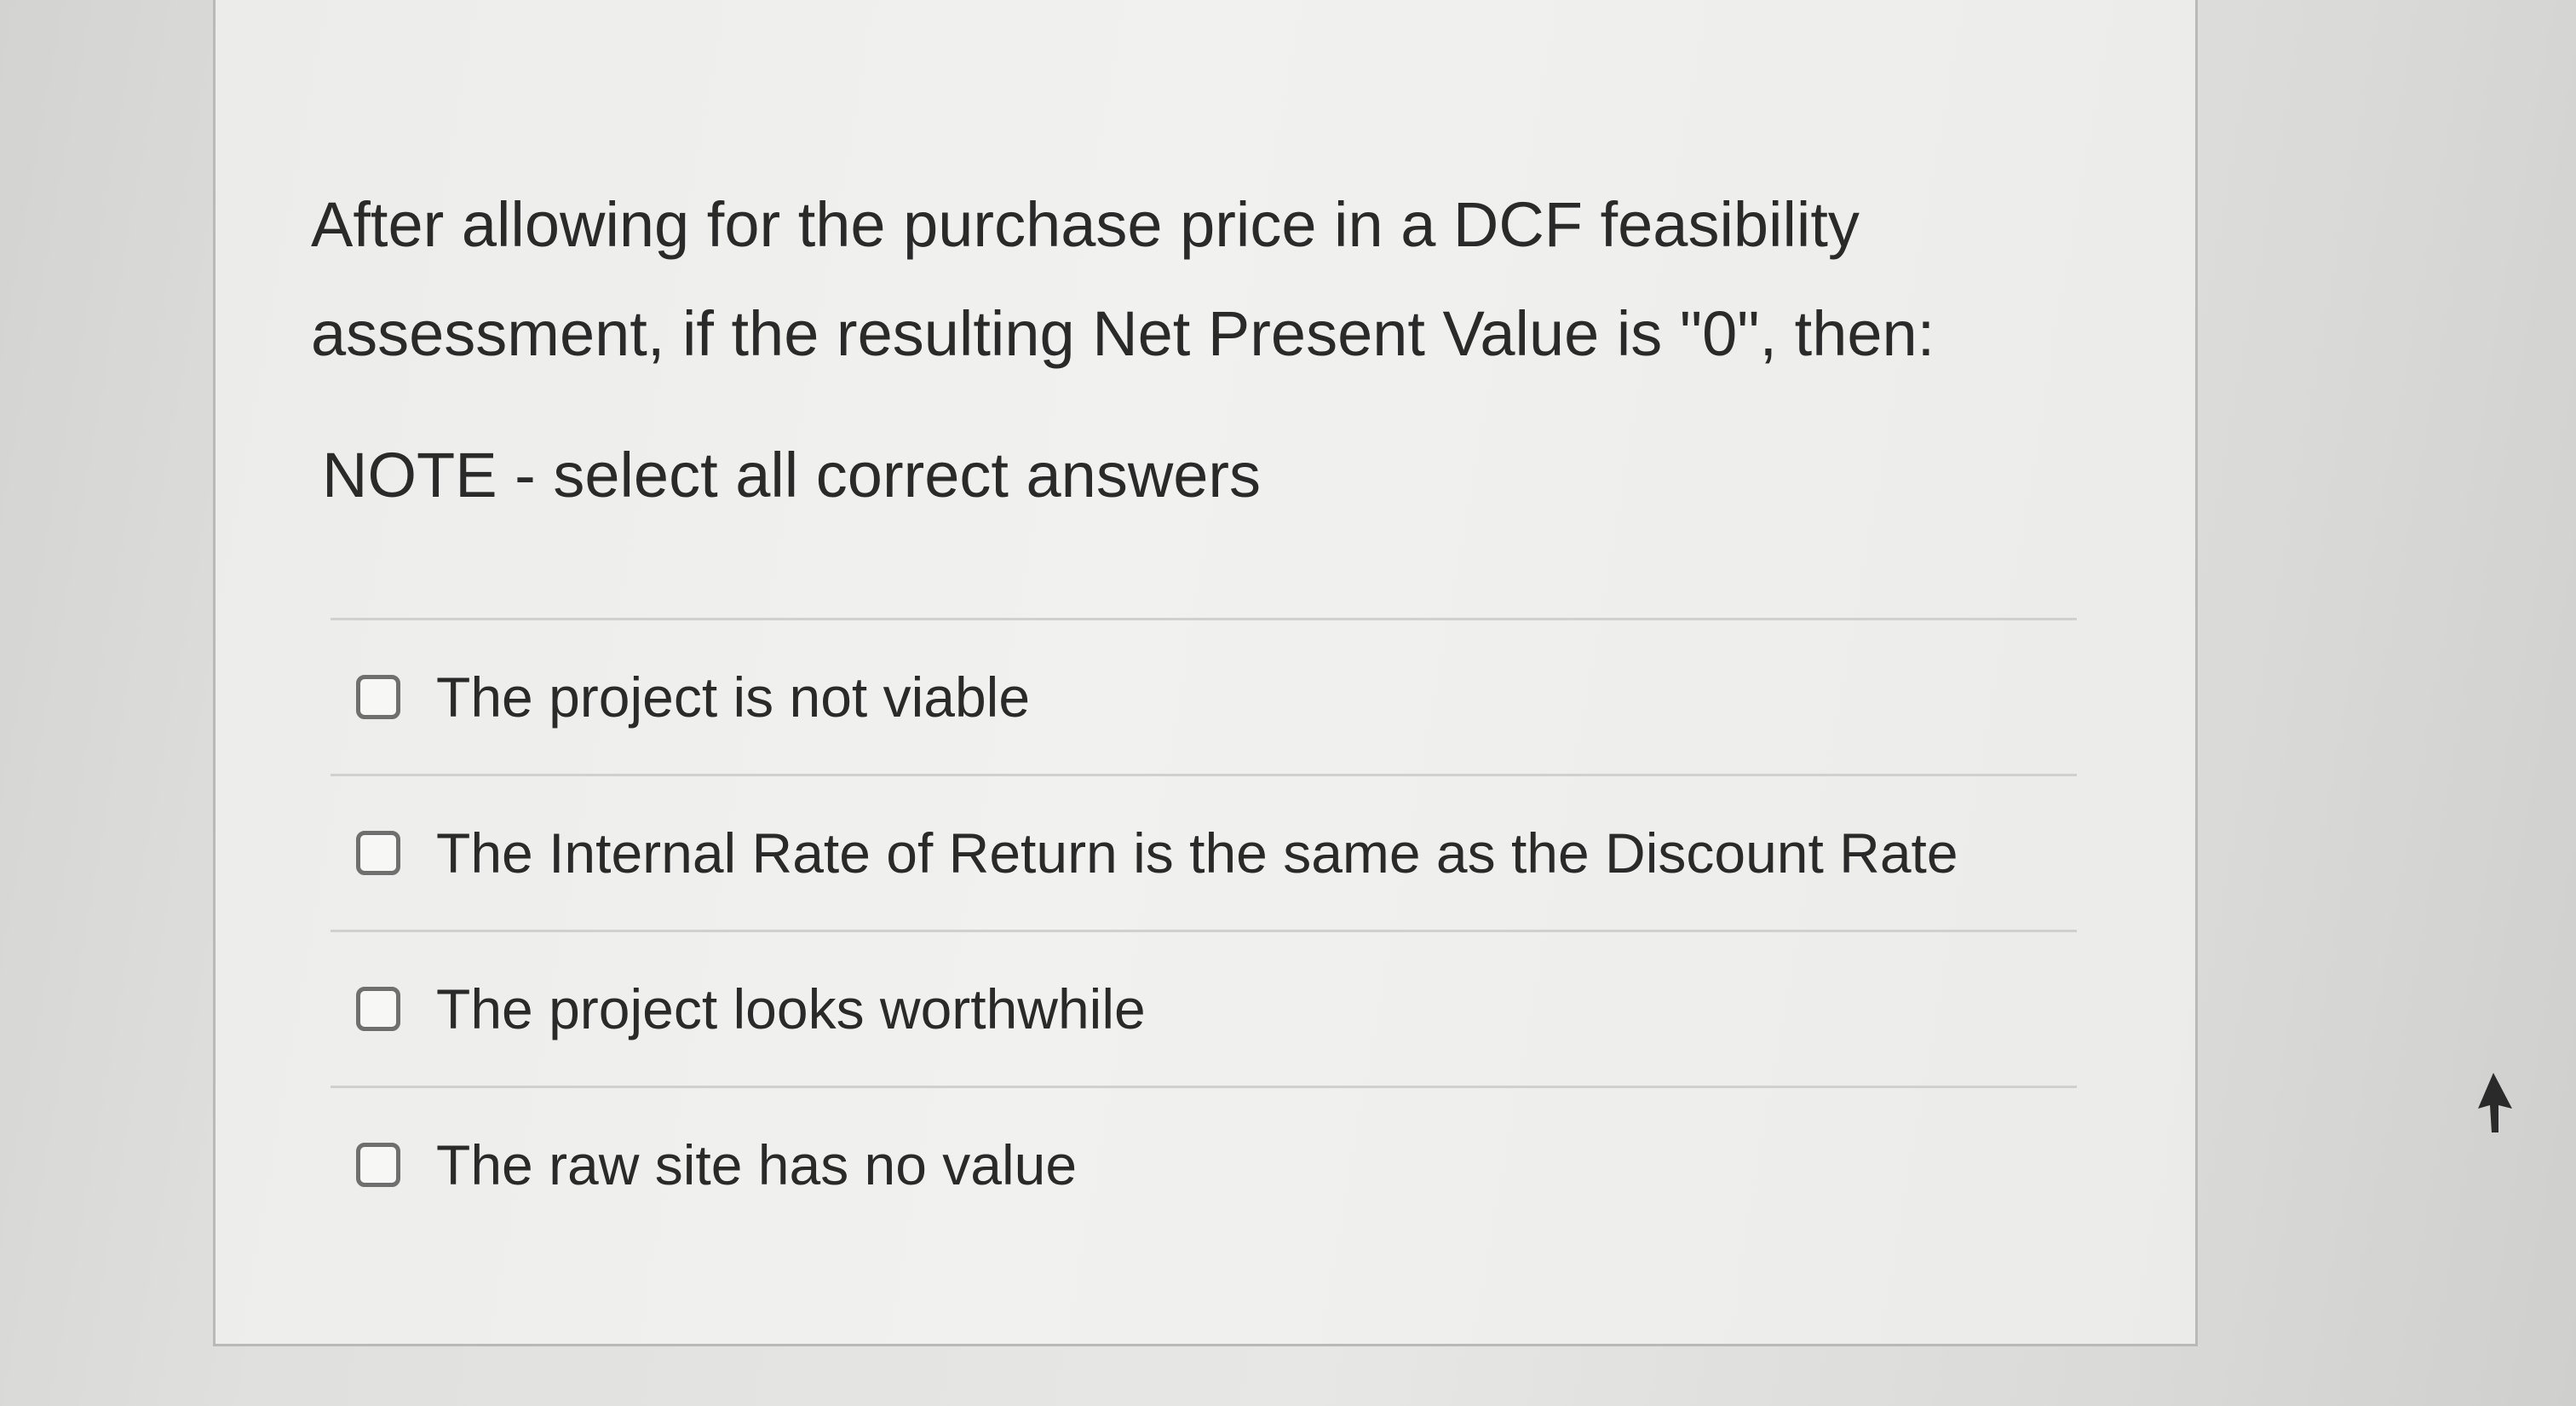 This screenshot has height=1406, width=2576. Describe the element at coordinates (1204, 1165) in the screenshot. I see `answer-option-4: The raw site has no value` at that location.